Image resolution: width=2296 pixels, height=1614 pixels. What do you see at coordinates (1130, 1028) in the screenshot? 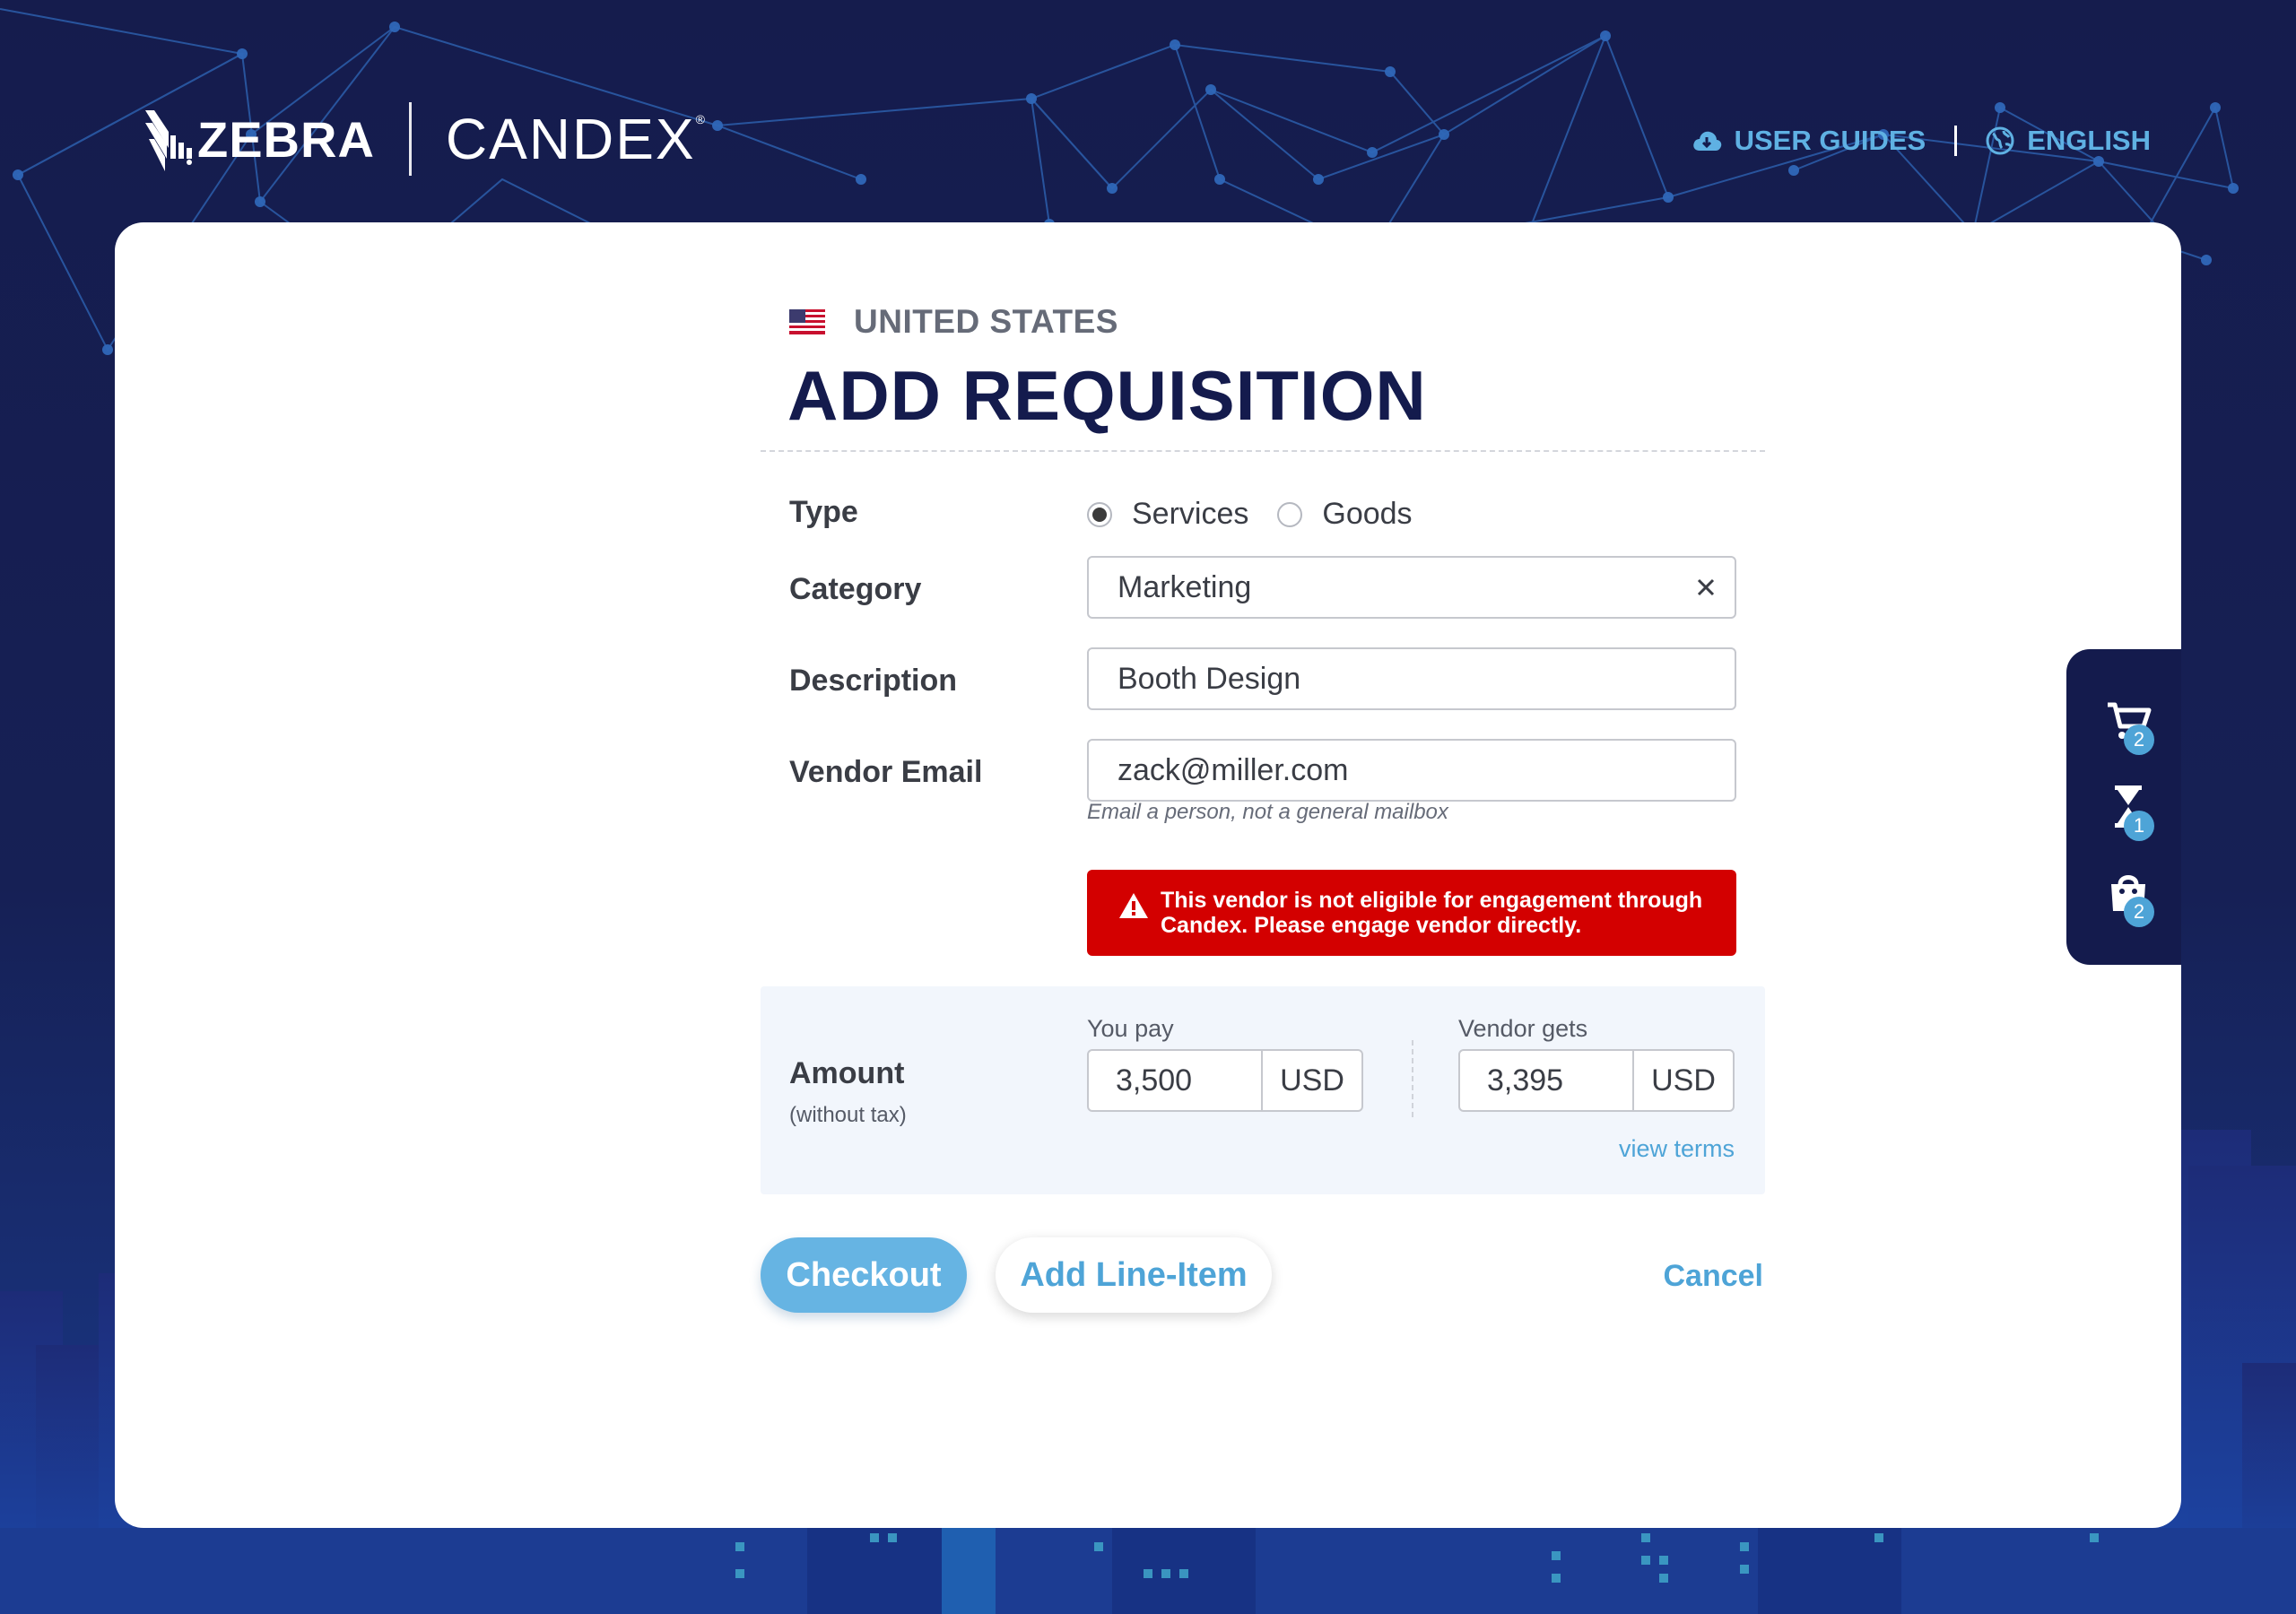
I see `you-pay-caption: You pay` at bounding box center [1130, 1028].